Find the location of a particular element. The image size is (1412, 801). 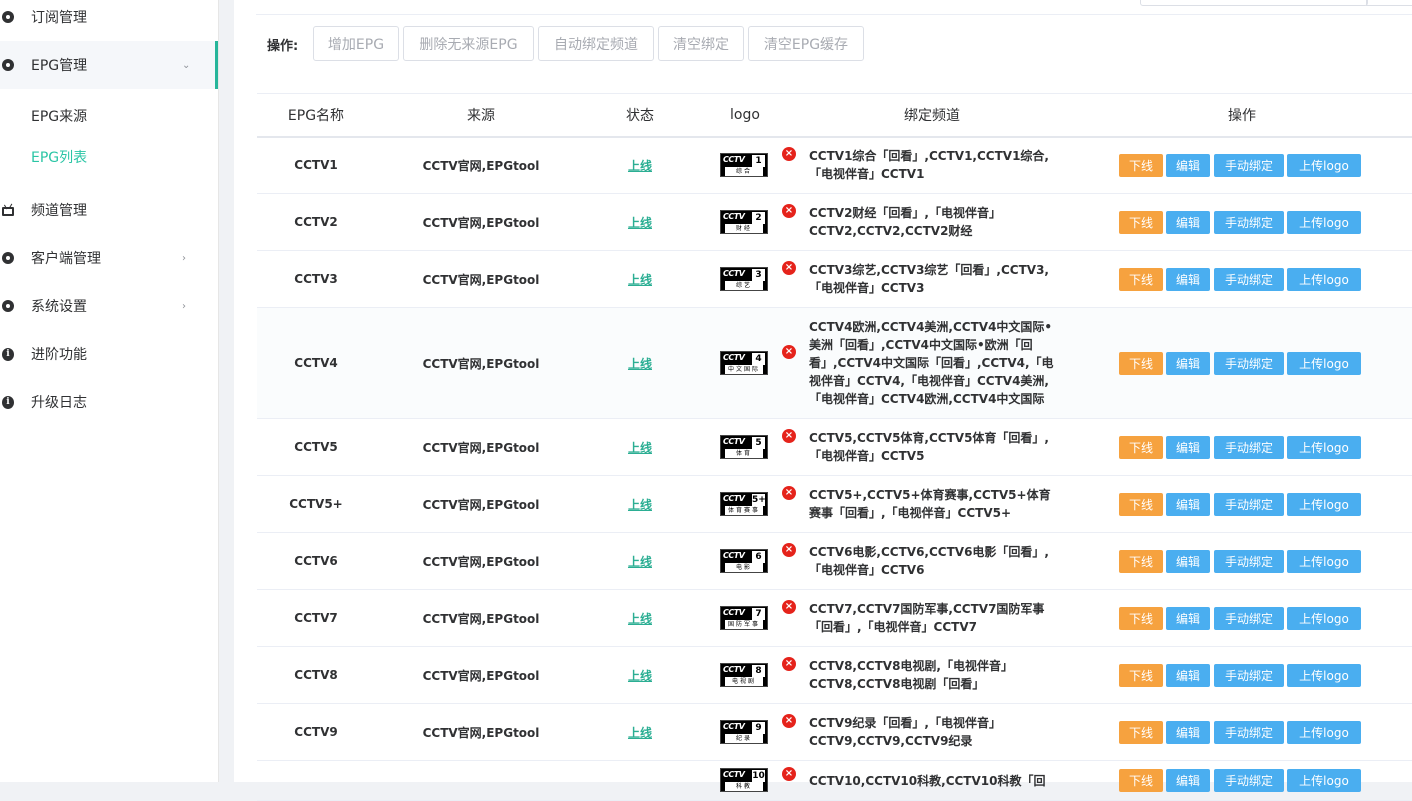

chevron-down-icon: ⌄ is located at coordinates (186, 65).